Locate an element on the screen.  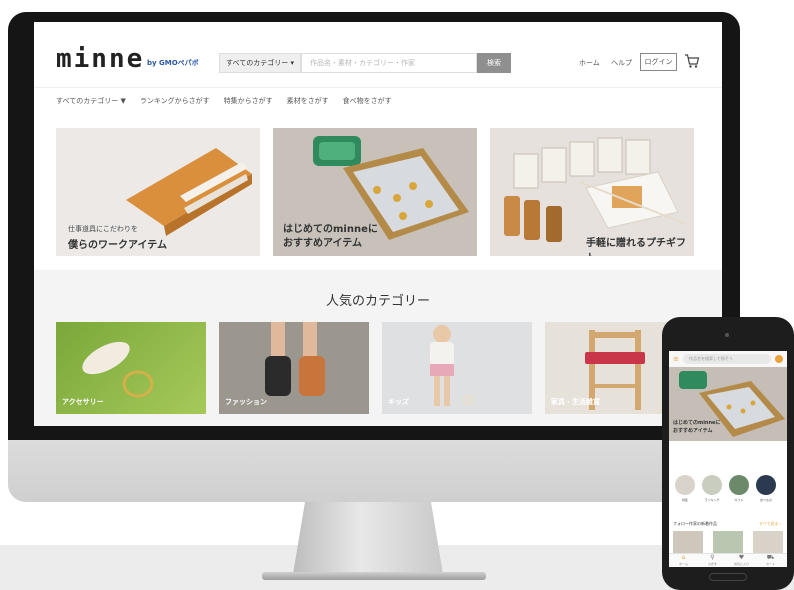
tab-favorites: ♥ お気に入り is located at coordinates (741, 560).